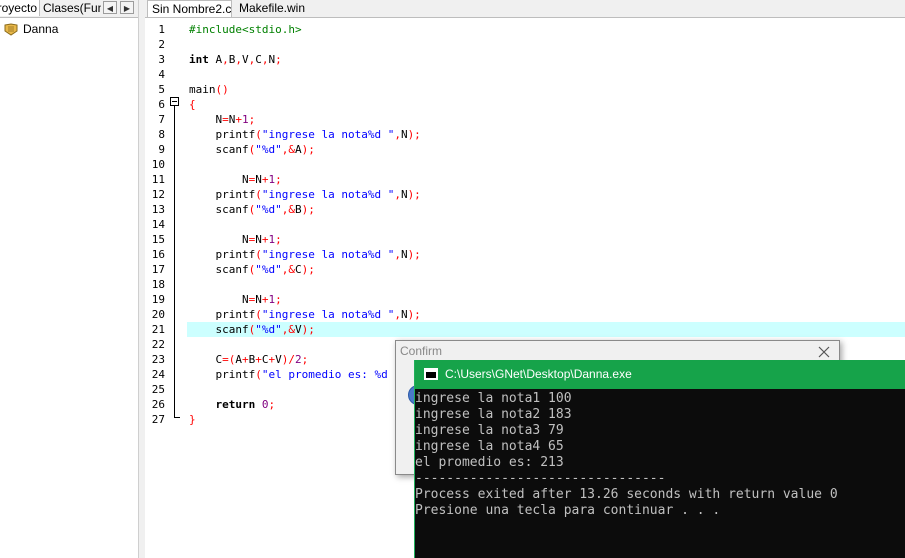 This screenshot has height=558, width=905. I want to click on line-number: 27, so click(158, 419).